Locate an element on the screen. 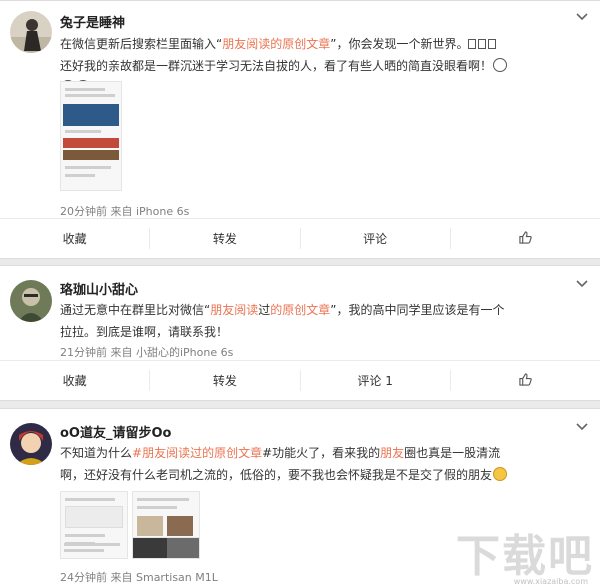 The width and height of the screenshot is (600, 588). comment-button: 评论 is located at coordinates (376, 238).